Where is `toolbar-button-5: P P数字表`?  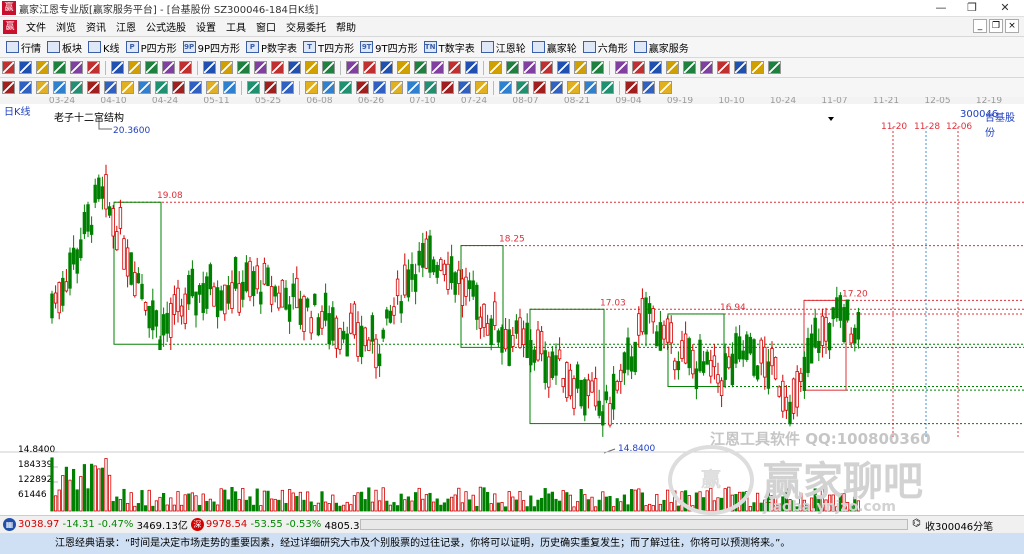 toolbar-button-5: P P数字表 is located at coordinates (271, 47).